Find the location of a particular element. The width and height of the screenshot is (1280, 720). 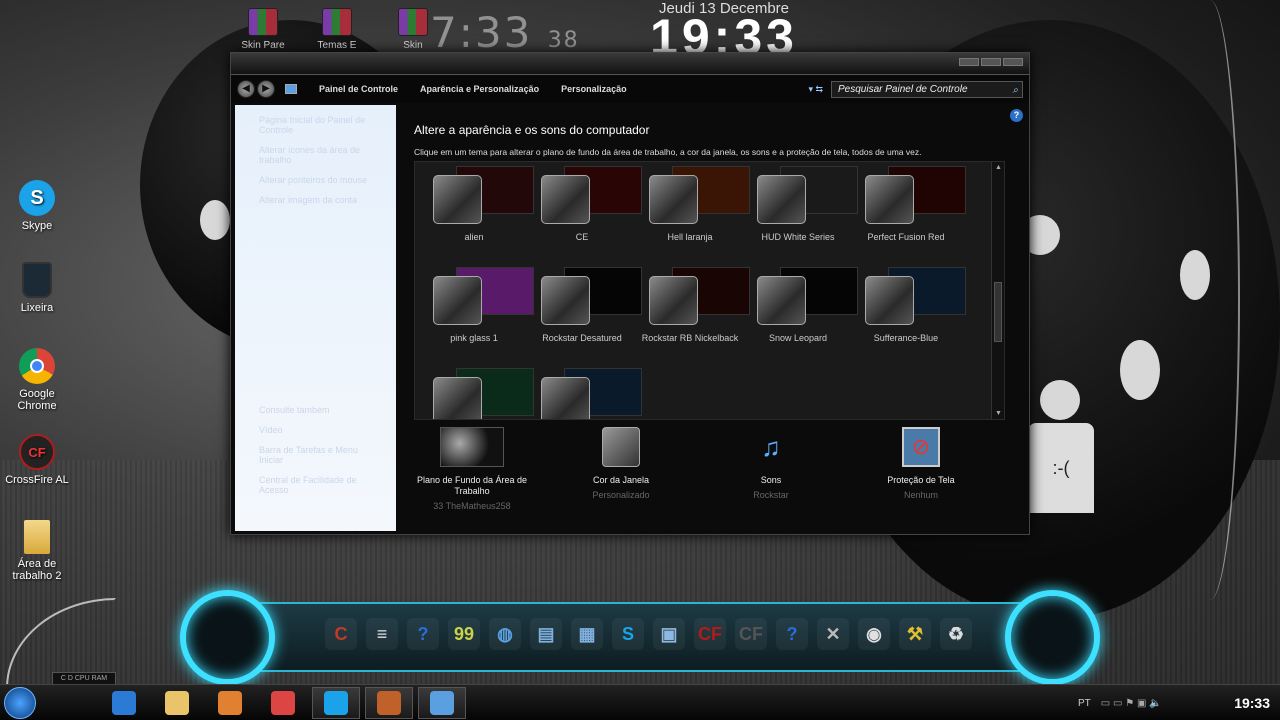

desktop-icon-temas: Temas E is located at coordinates (337, 29).